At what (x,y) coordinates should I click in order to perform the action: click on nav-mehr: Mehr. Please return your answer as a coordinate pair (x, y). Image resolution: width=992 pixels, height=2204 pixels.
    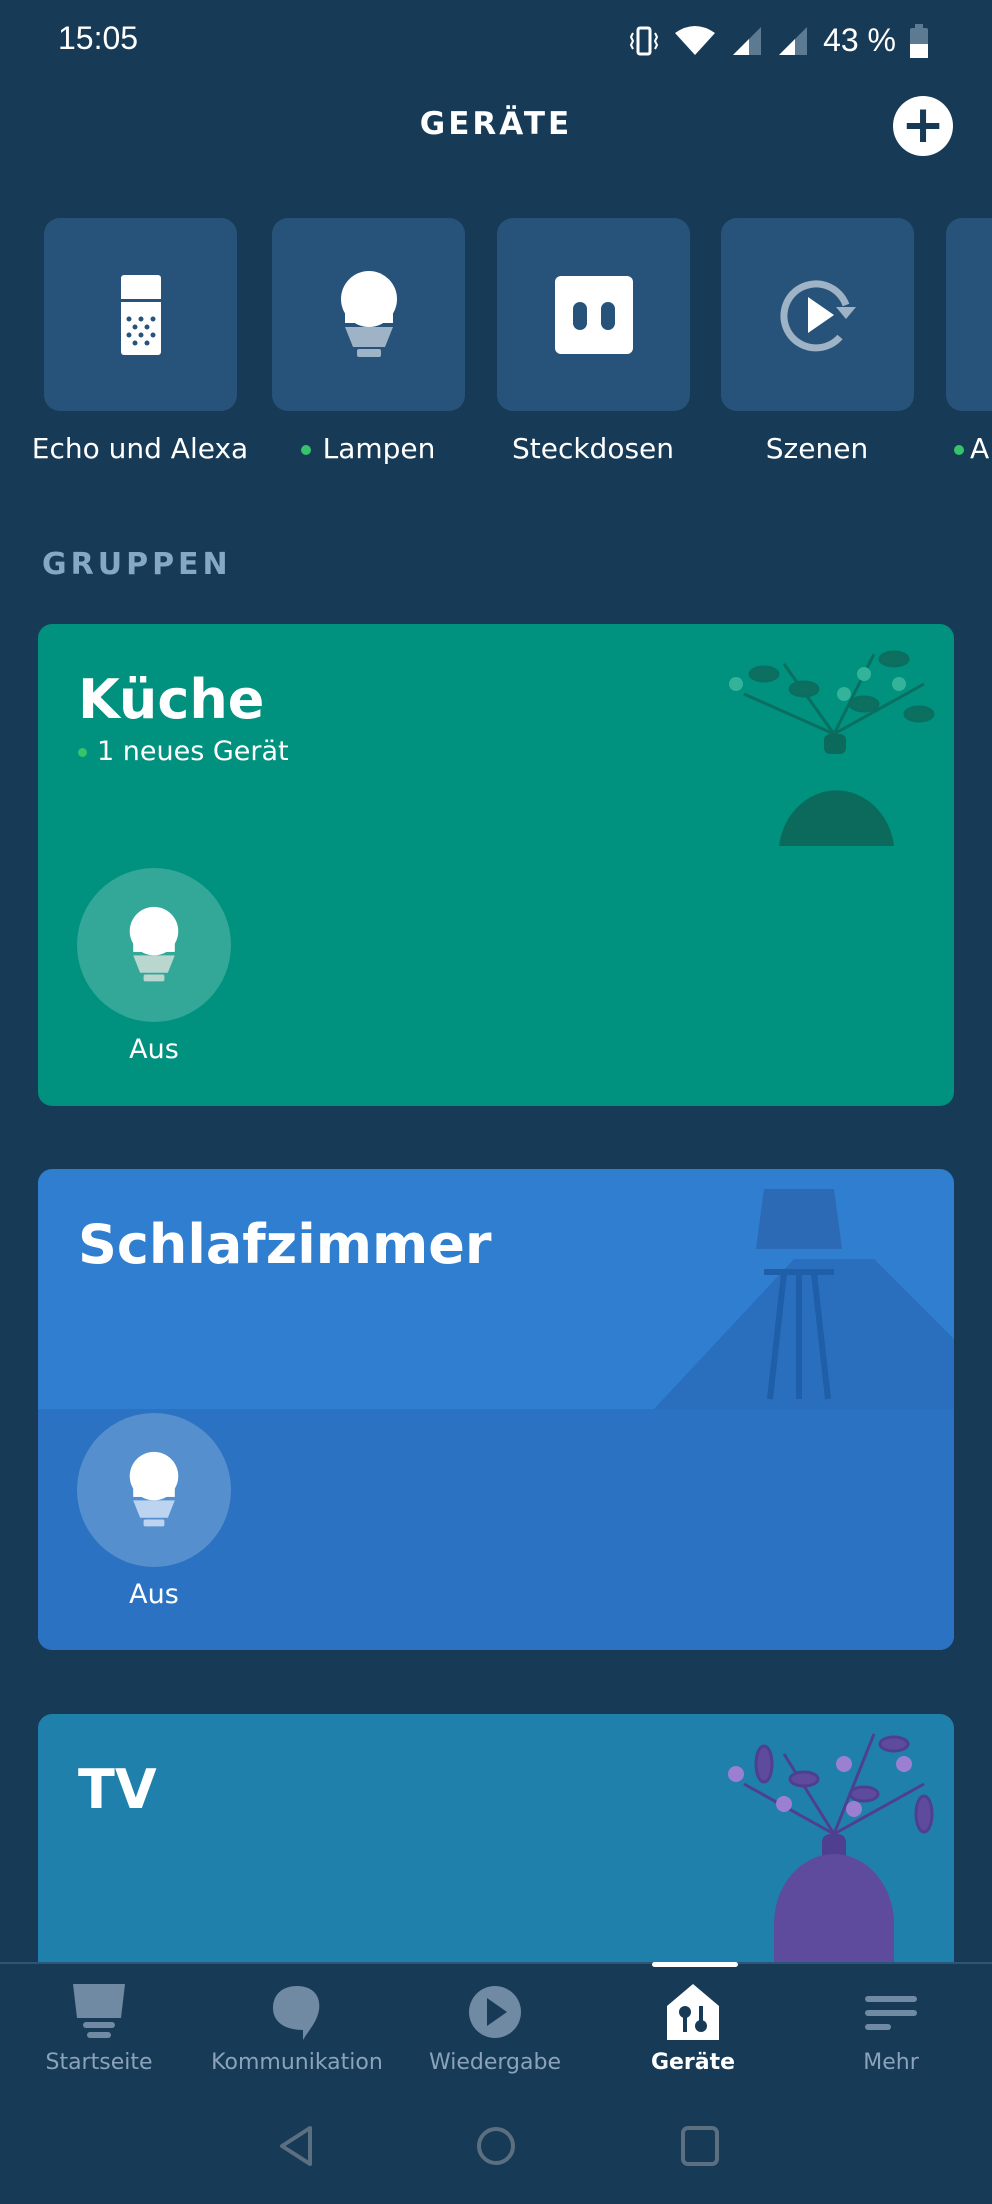
    Looking at the image, I should click on (891, 2028).